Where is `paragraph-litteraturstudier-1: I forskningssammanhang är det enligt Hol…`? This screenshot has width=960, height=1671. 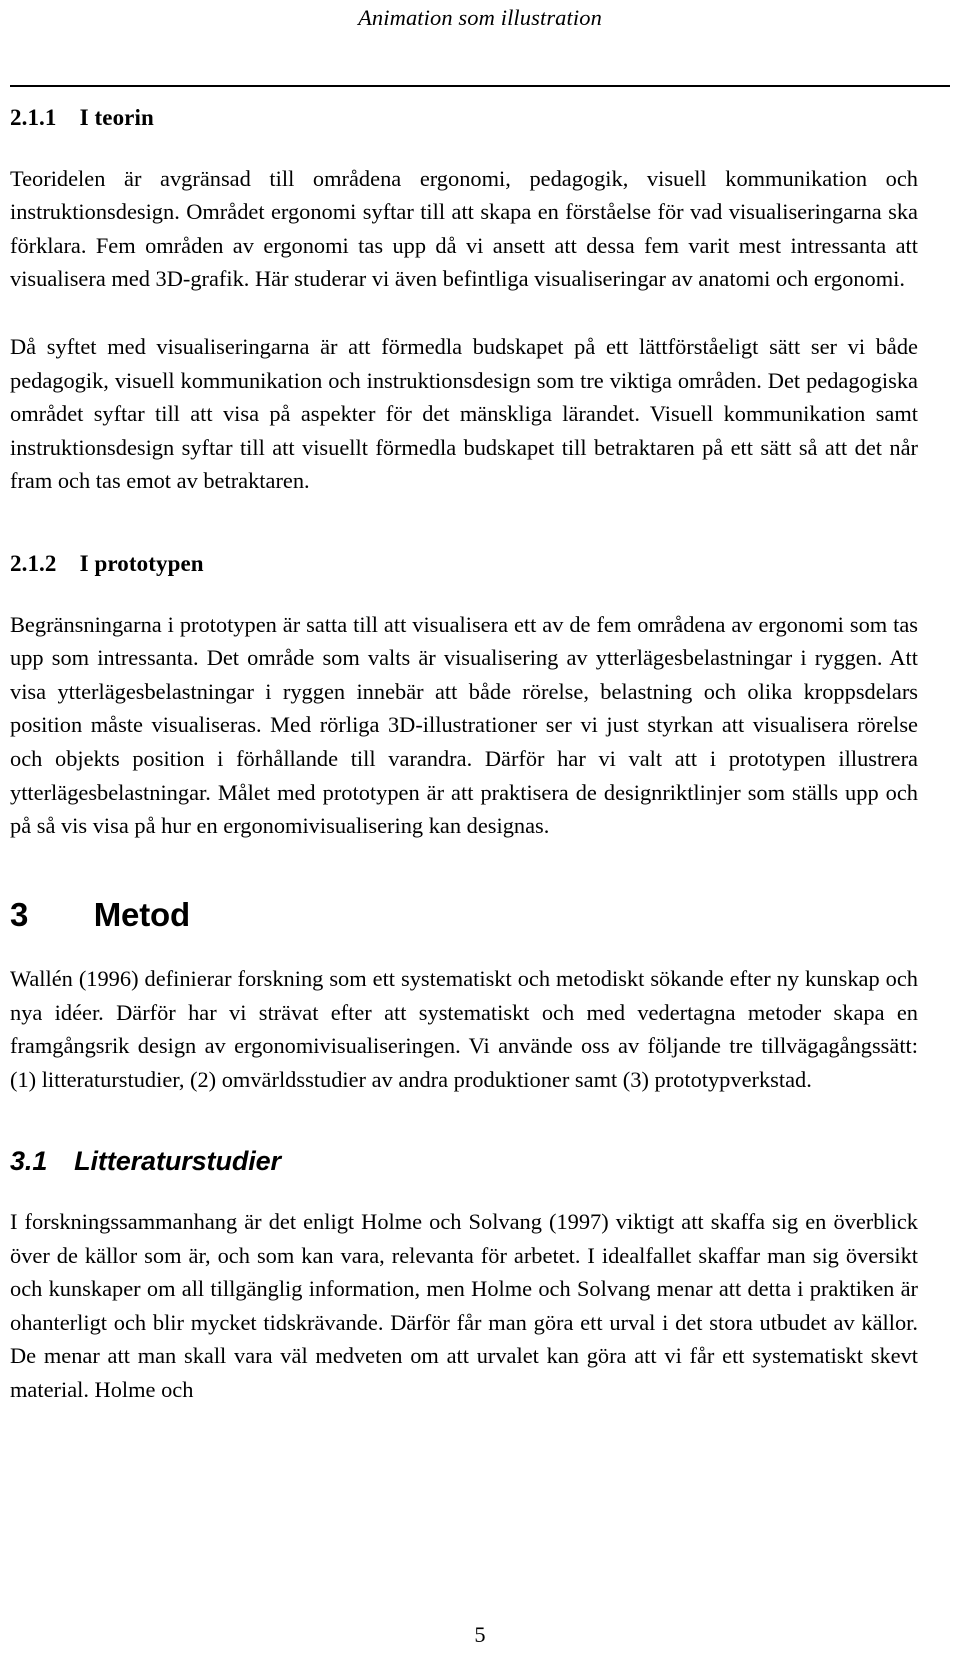
paragraph-litteraturstudier-1: I forskningssammanhang är det enligt Hol… is located at coordinates (464, 1306).